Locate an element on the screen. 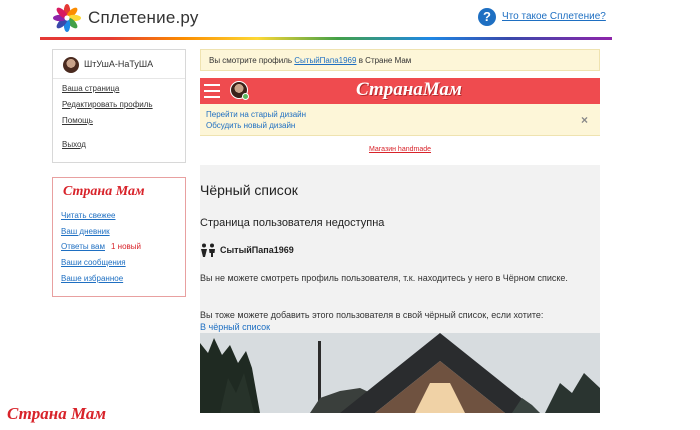 The height and width of the screenshot is (430, 700). close-icon: × is located at coordinates (584, 120).